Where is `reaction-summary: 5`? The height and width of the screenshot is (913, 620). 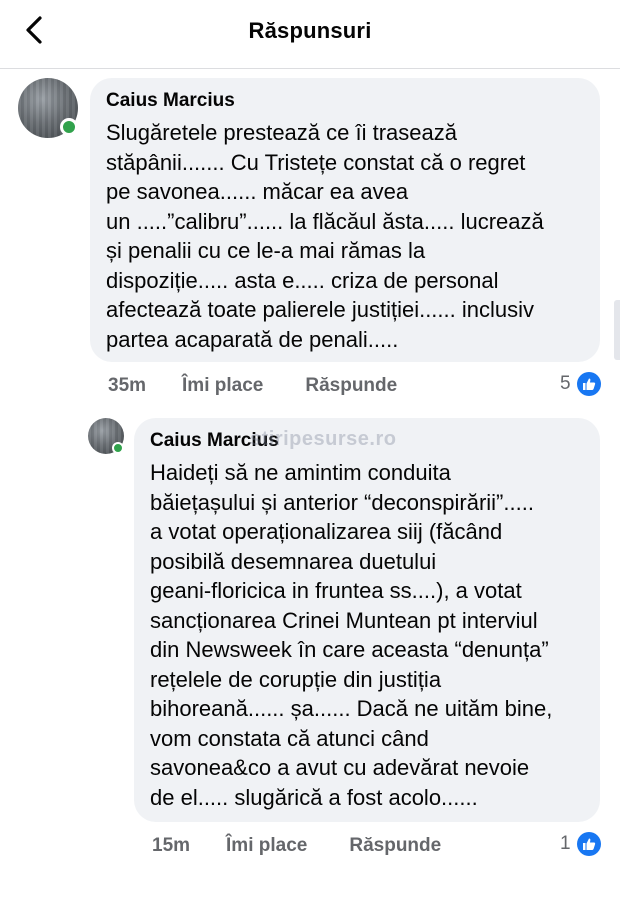
reaction-summary: 5 is located at coordinates (580, 384).